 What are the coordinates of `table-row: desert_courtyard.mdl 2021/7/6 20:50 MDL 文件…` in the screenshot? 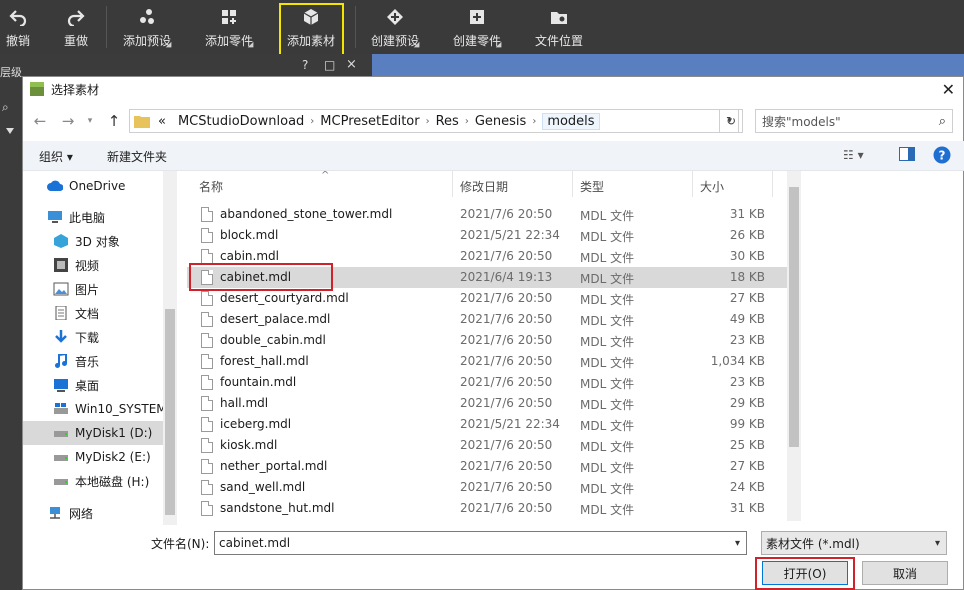 It's located at (487, 298).